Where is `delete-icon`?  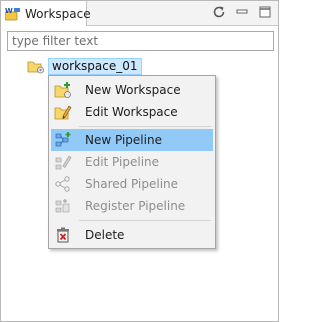 delete-icon is located at coordinates (63, 235).